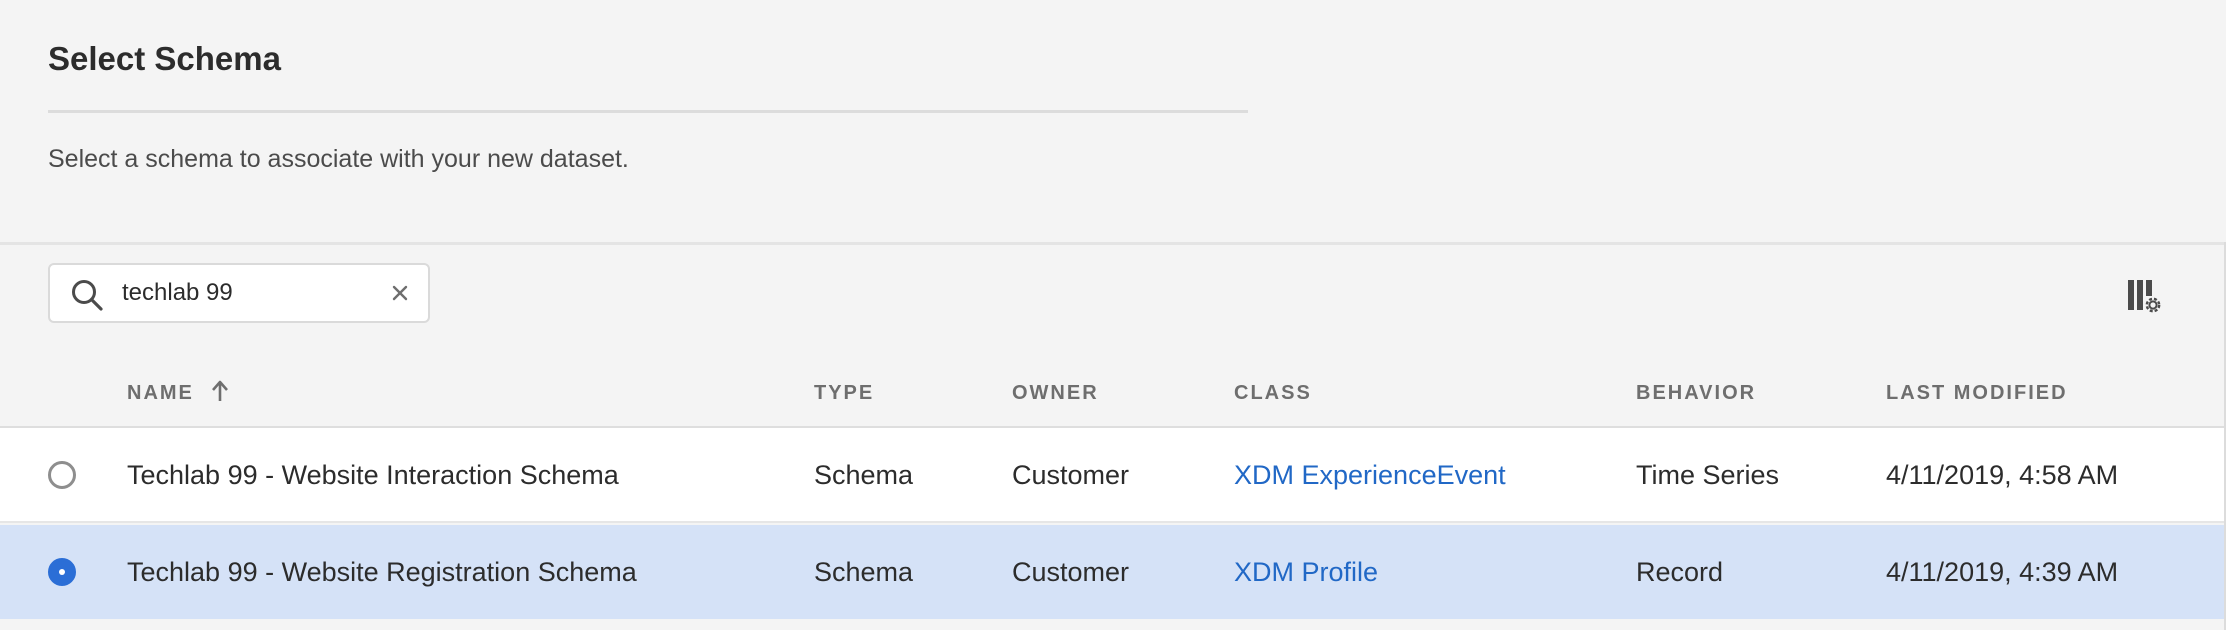 This screenshot has width=2226, height=630. What do you see at coordinates (164, 58) in the screenshot?
I see `page-title: Select Schema` at bounding box center [164, 58].